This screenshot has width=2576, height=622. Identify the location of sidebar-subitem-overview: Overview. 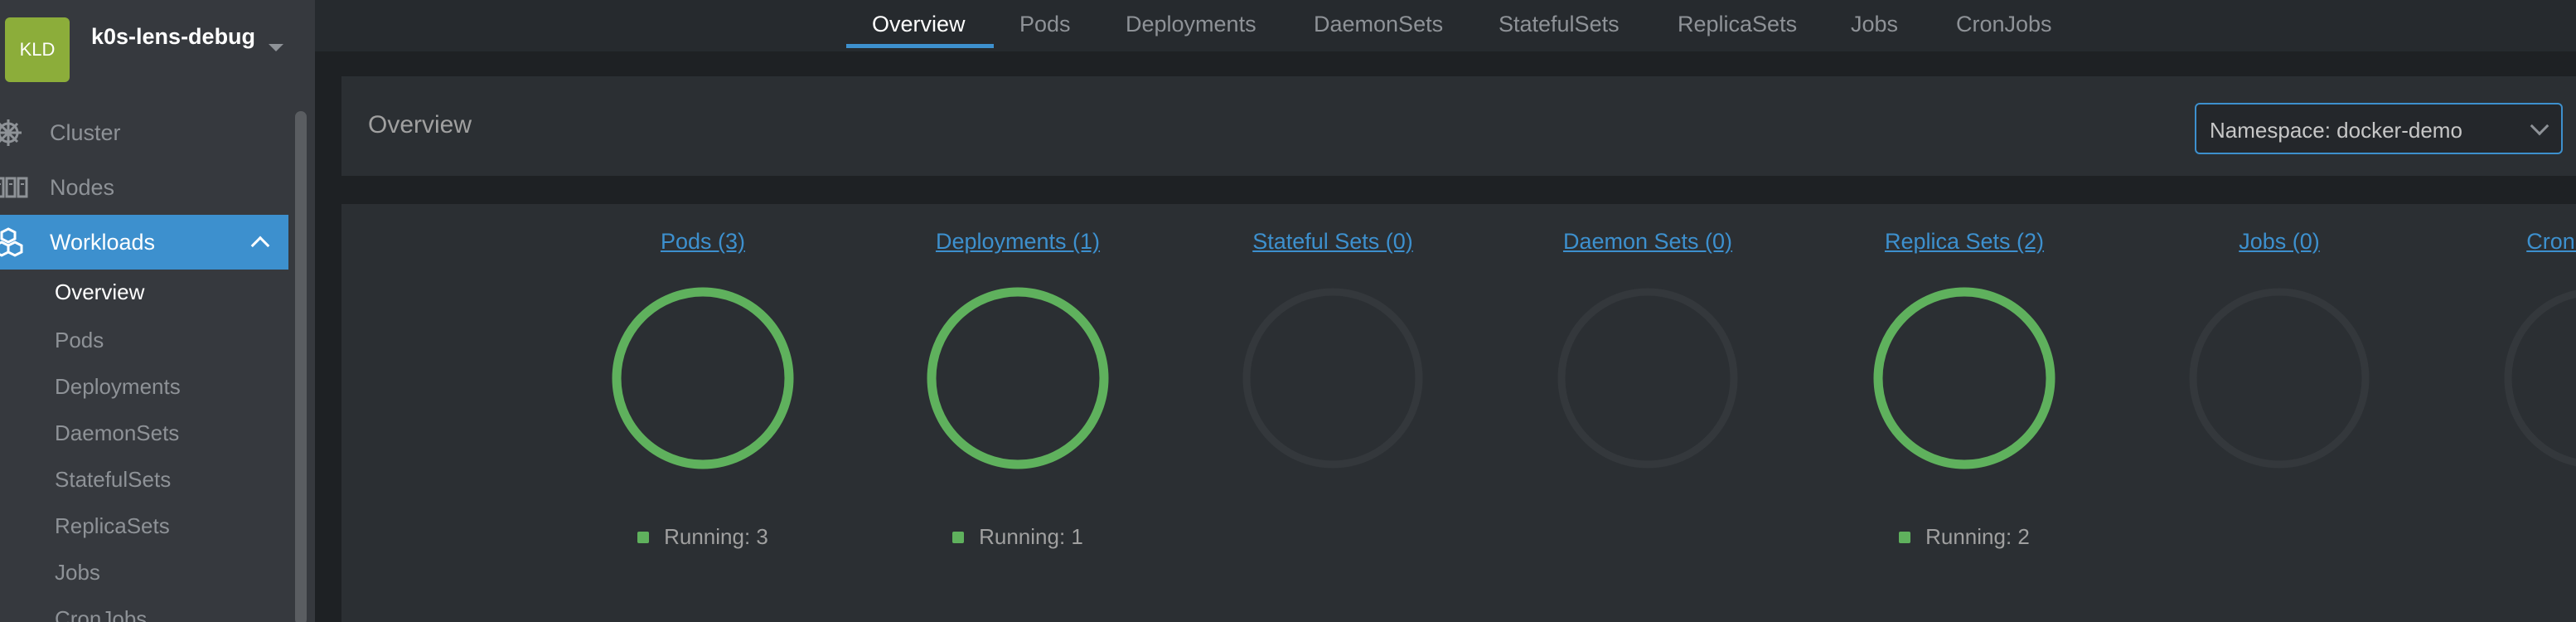
(99, 292).